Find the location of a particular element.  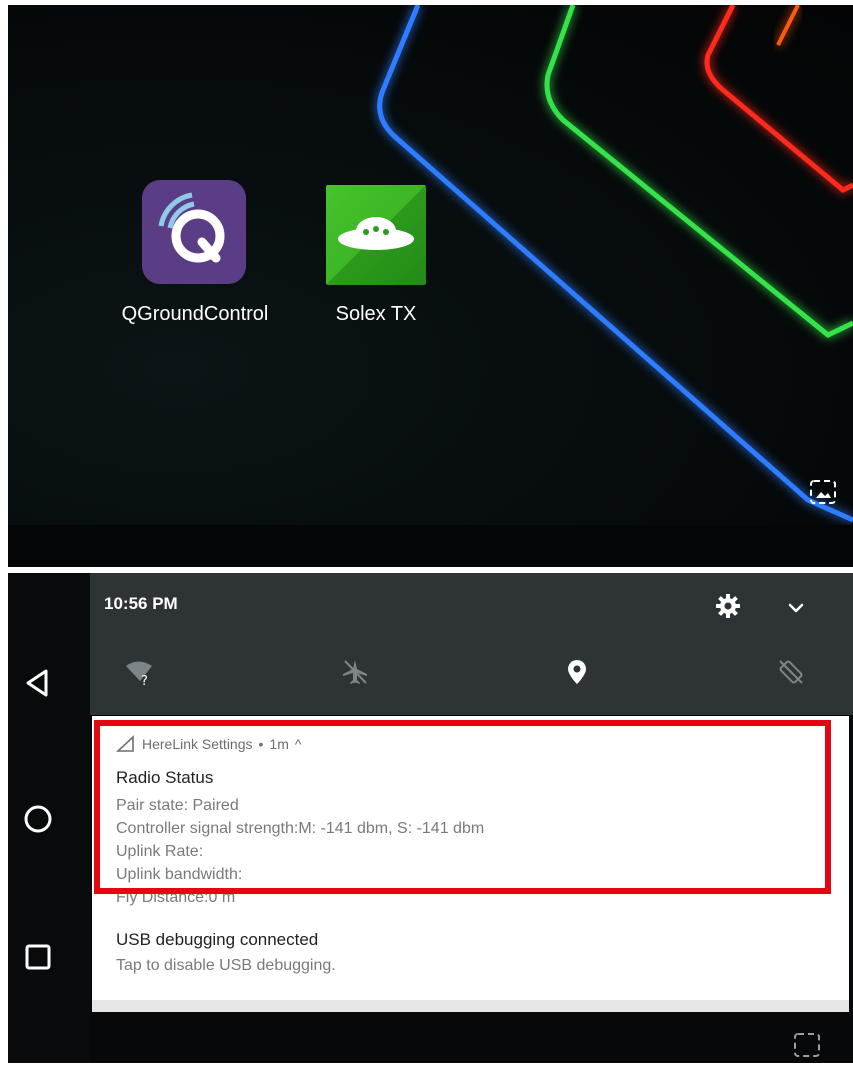

location-icon is located at coordinates (577, 672).